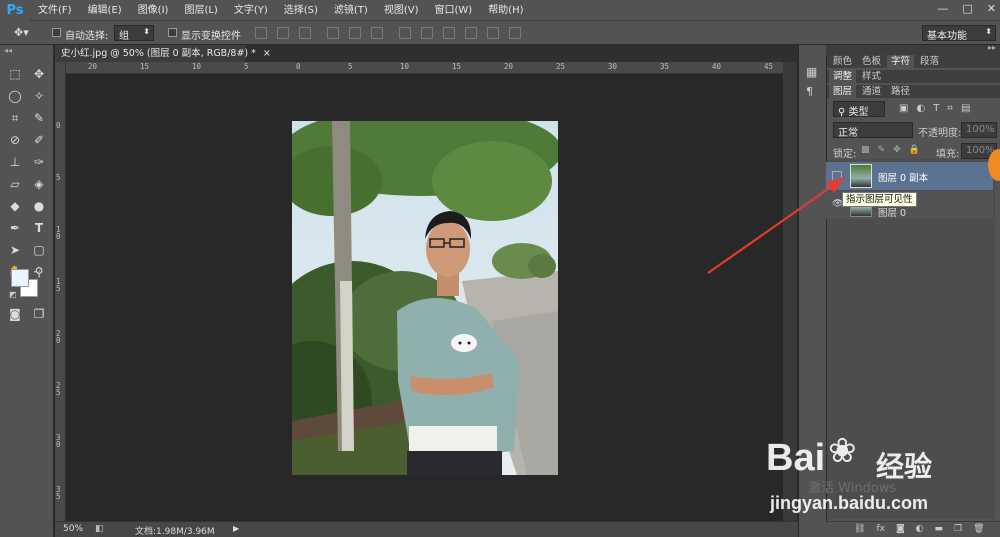  I want to click on auto-select-checkbox, so click(56, 32).